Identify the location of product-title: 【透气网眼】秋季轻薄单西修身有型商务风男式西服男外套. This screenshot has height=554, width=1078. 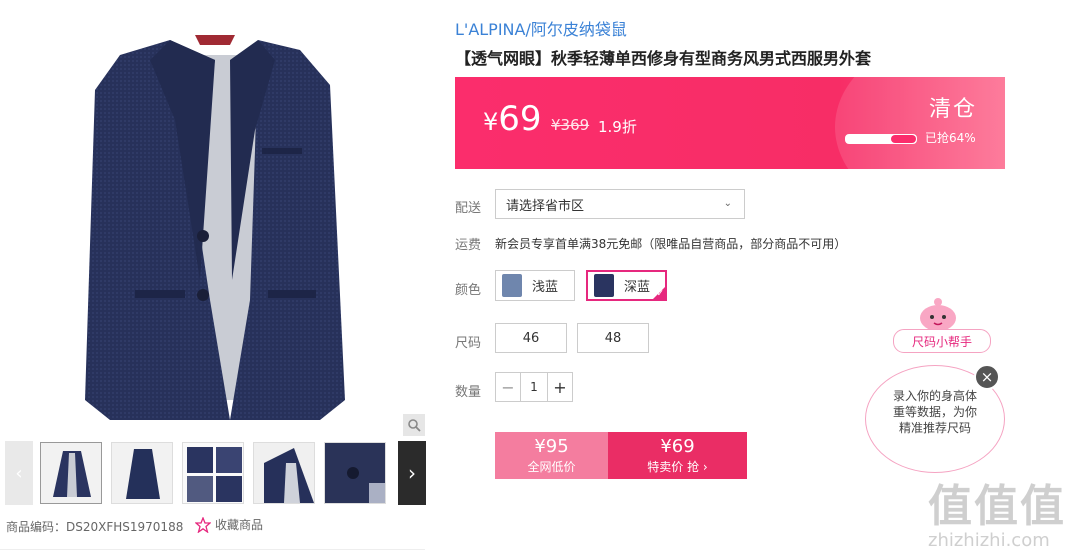
(663, 58).